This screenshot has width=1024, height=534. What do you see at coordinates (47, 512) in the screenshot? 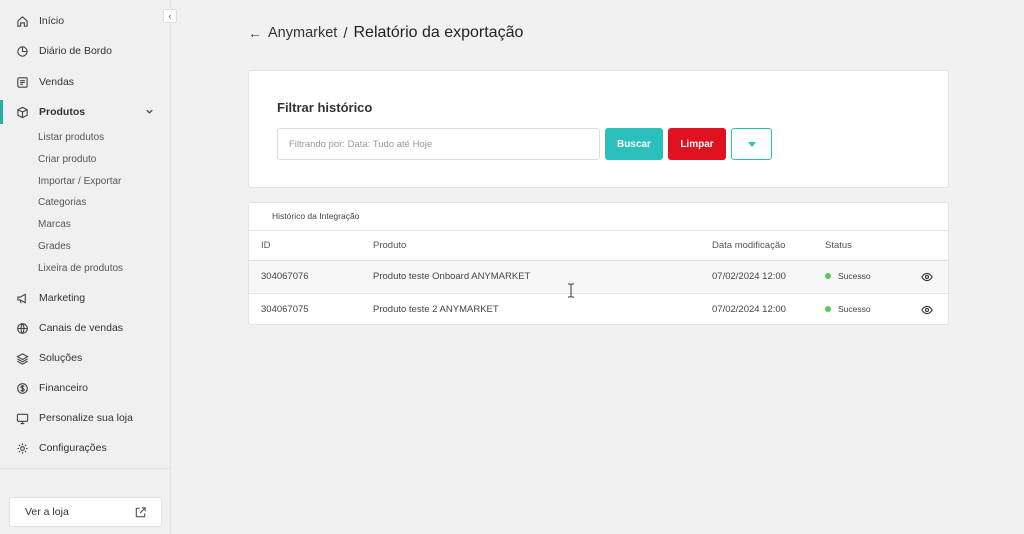
I see `view-store-label: Ver a loja` at bounding box center [47, 512].